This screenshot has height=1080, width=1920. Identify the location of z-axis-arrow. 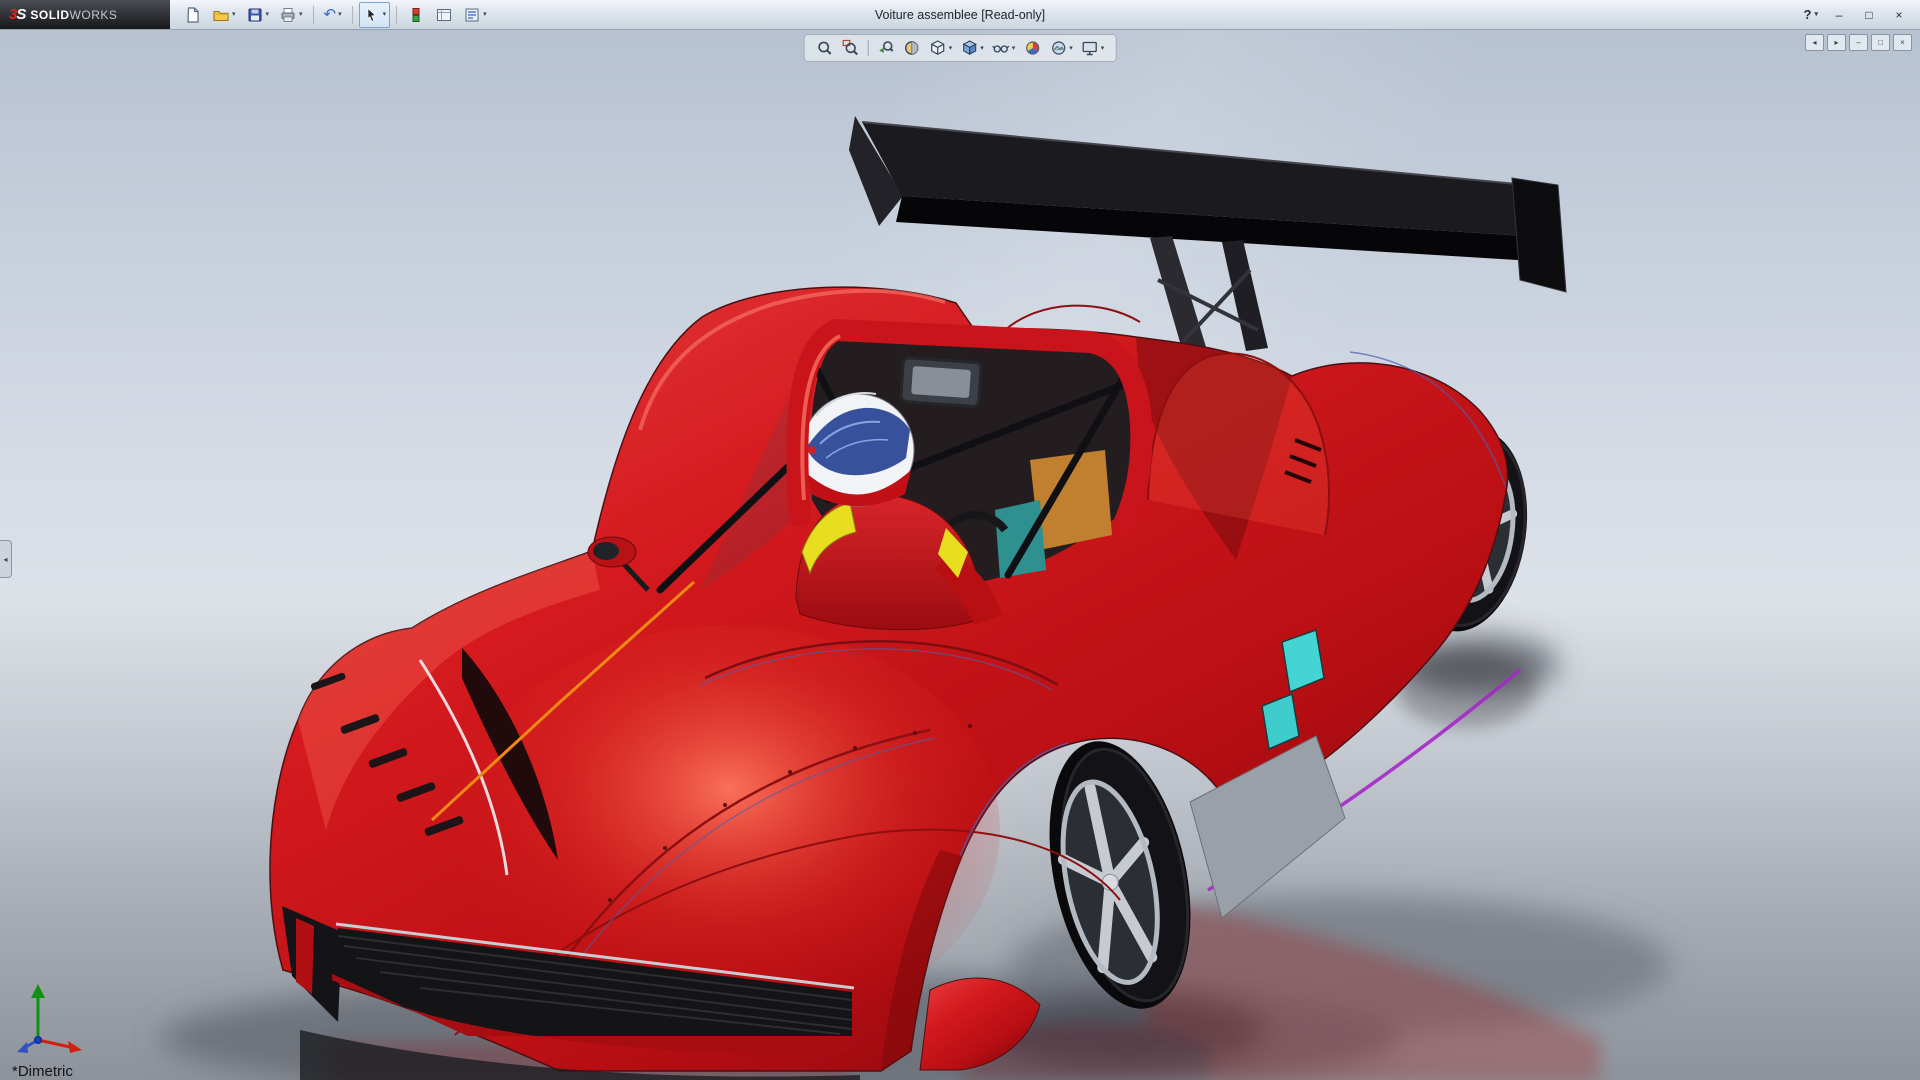
(22, 1047).